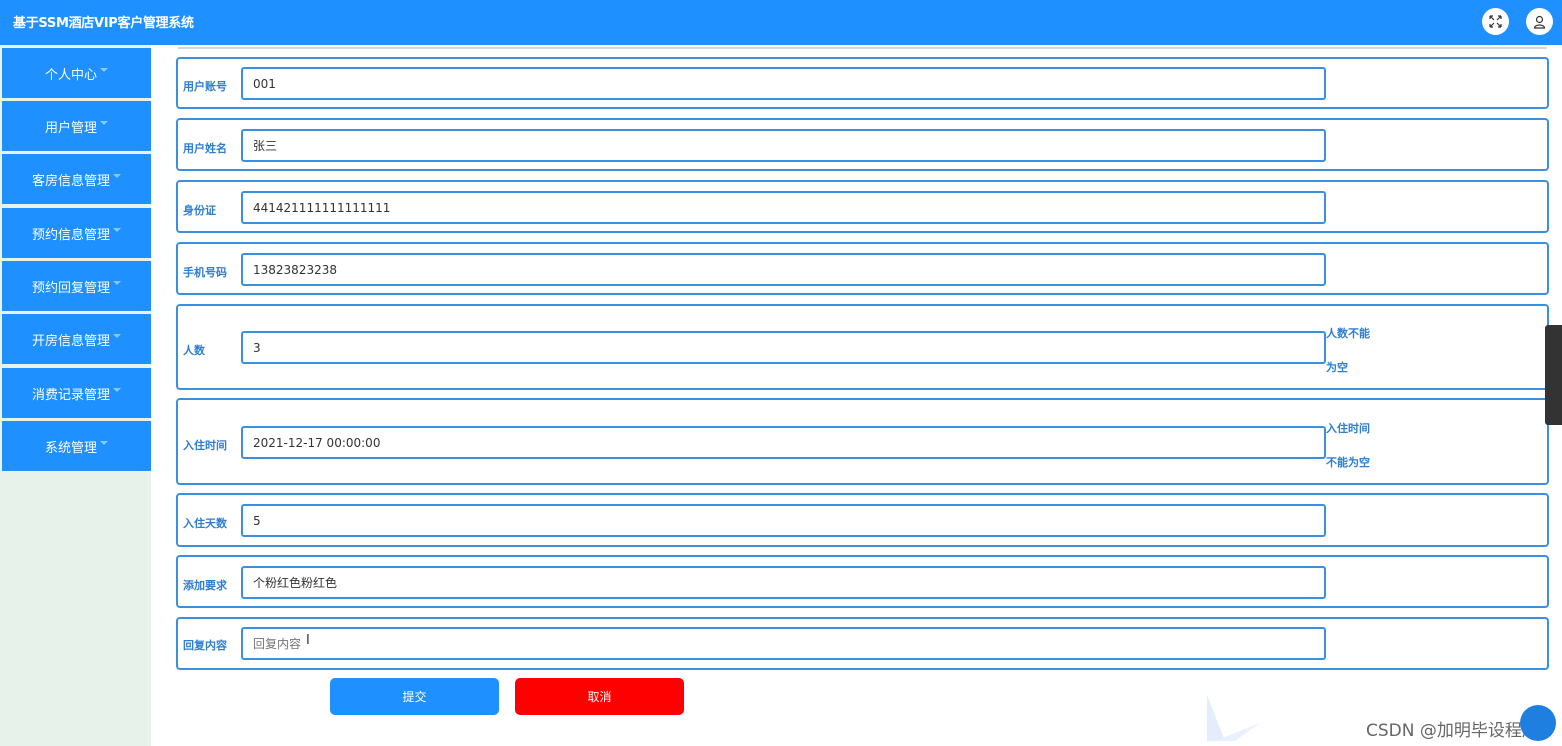 The image size is (1562, 746). What do you see at coordinates (783, 520) in the screenshot?
I see `days-field` at bounding box center [783, 520].